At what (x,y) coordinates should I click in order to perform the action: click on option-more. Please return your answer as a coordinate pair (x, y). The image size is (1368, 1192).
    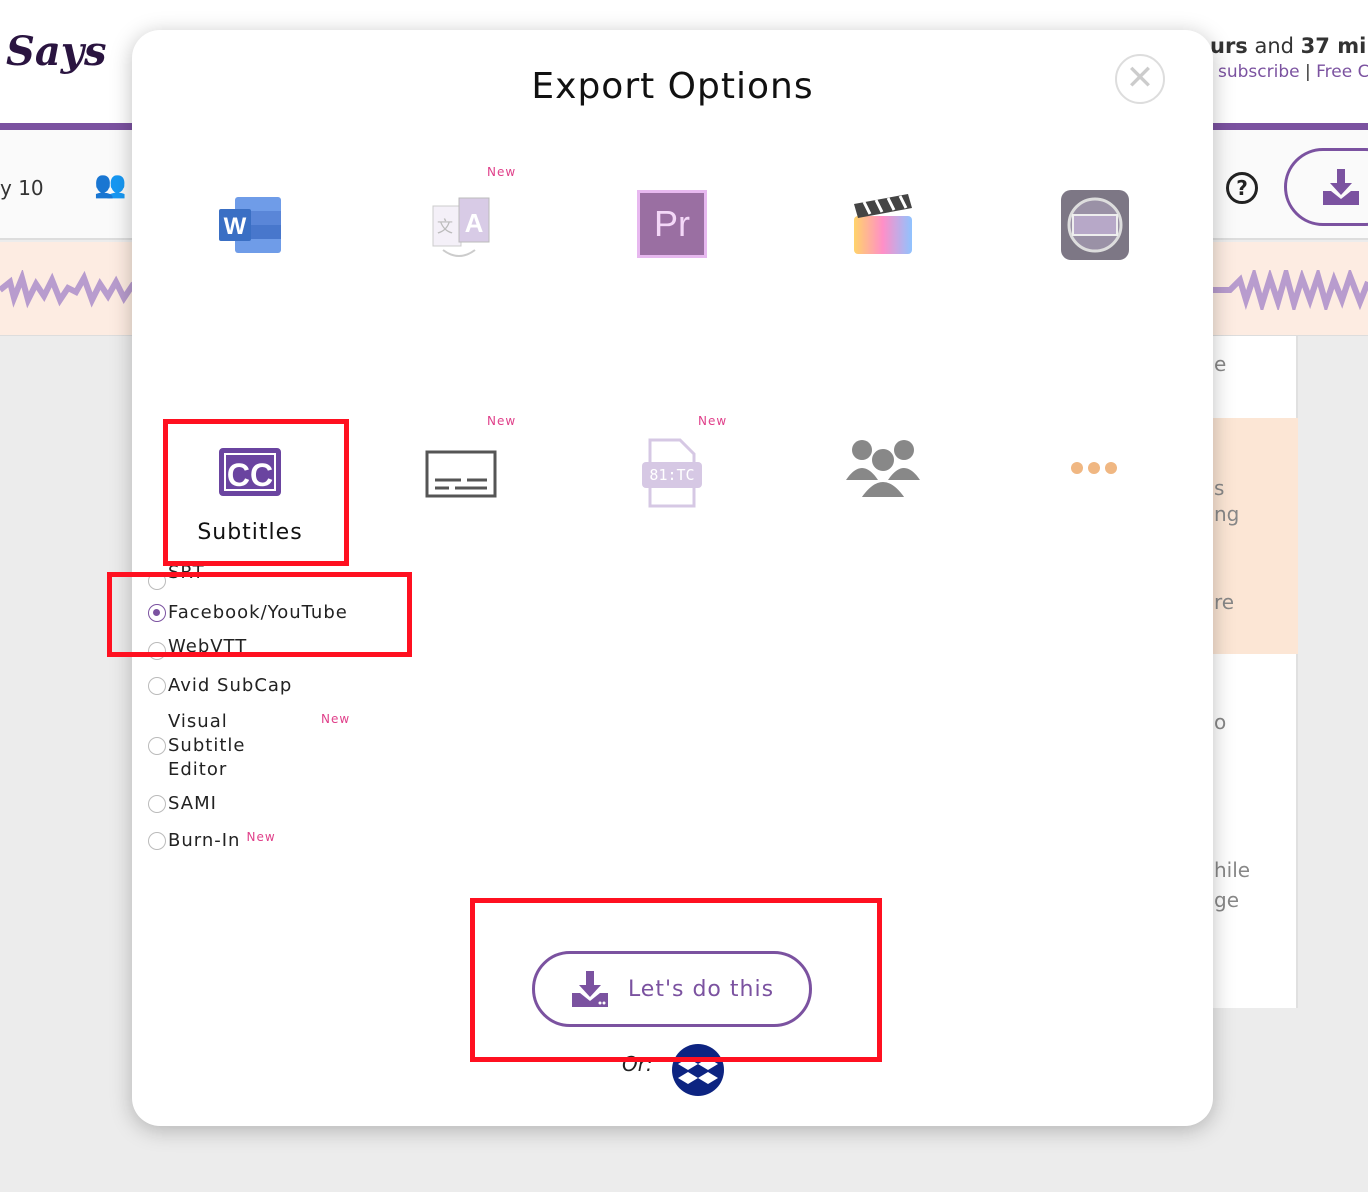
    Looking at the image, I should click on (1095, 470).